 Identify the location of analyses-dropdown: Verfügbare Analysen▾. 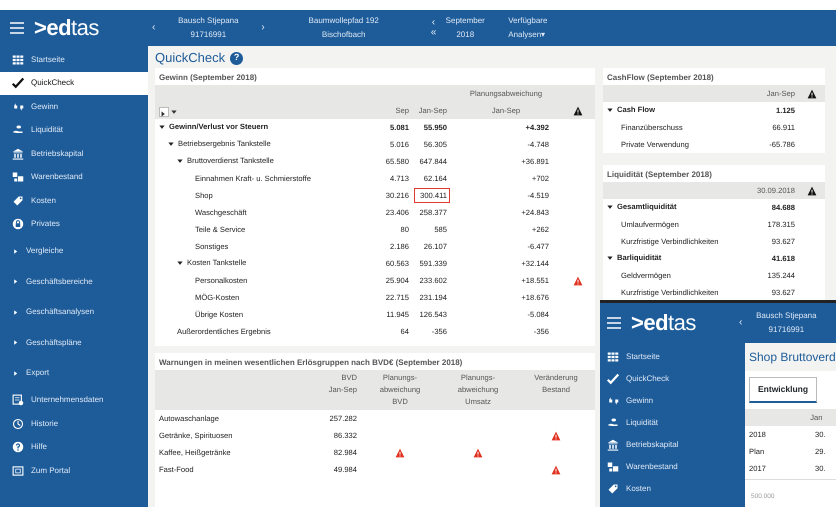
(528, 28).